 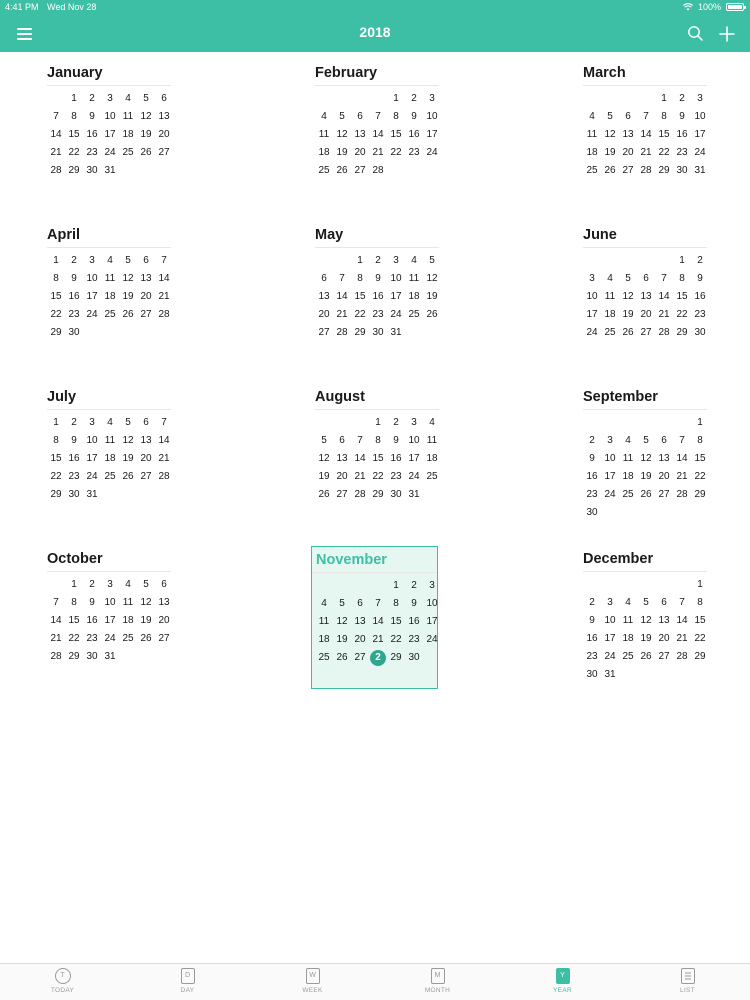 I want to click on day-cell: 12, so click(x=628, y=297).